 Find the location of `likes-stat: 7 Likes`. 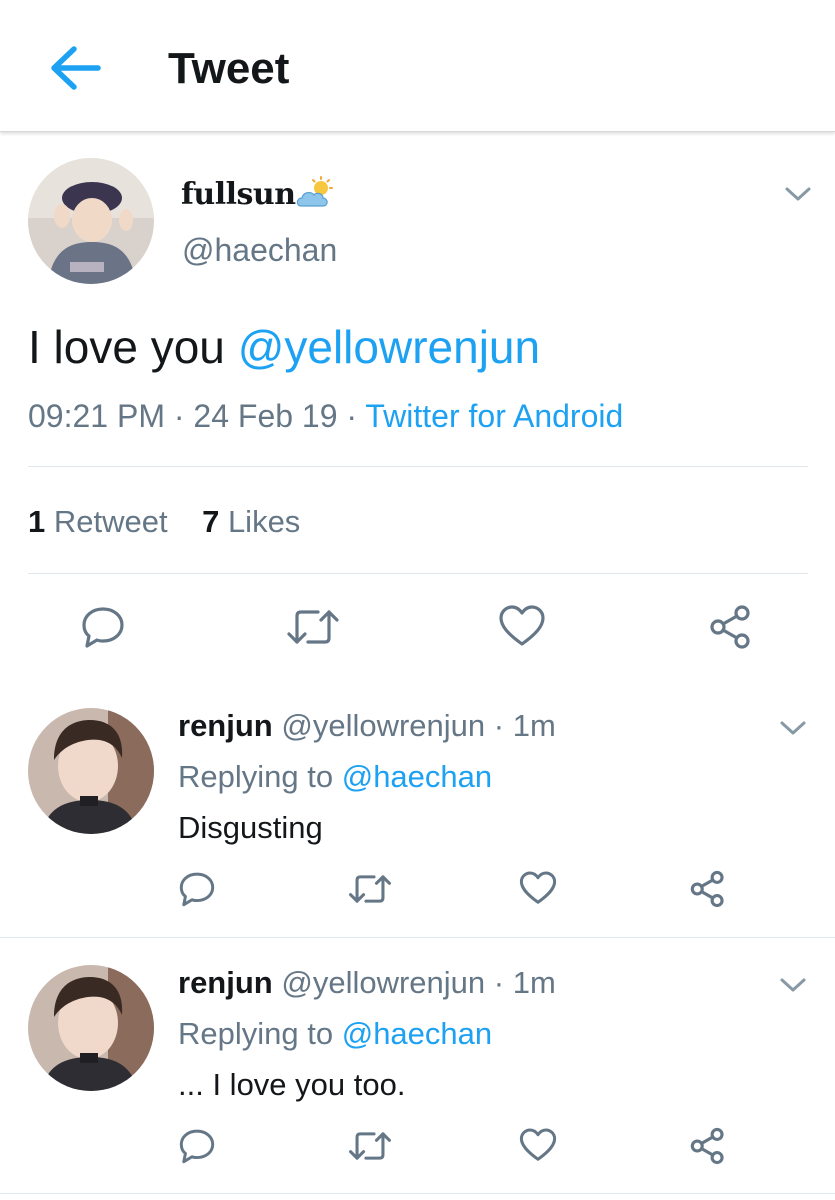

likes-stat: 7 Likes is located at coordinates (251, 521).